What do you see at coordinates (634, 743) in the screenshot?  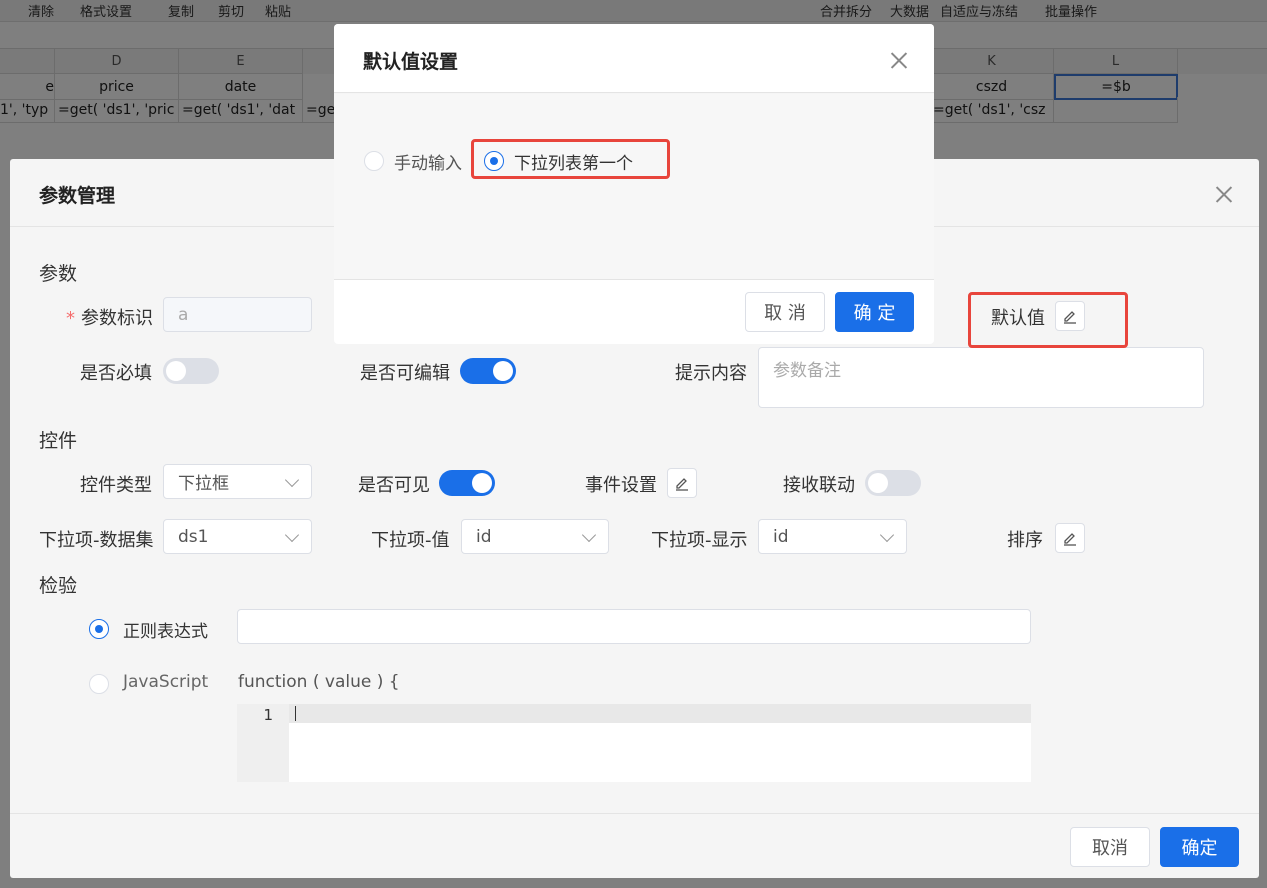 I see `js-code-editor: 1` at bounding box center [634, 743].